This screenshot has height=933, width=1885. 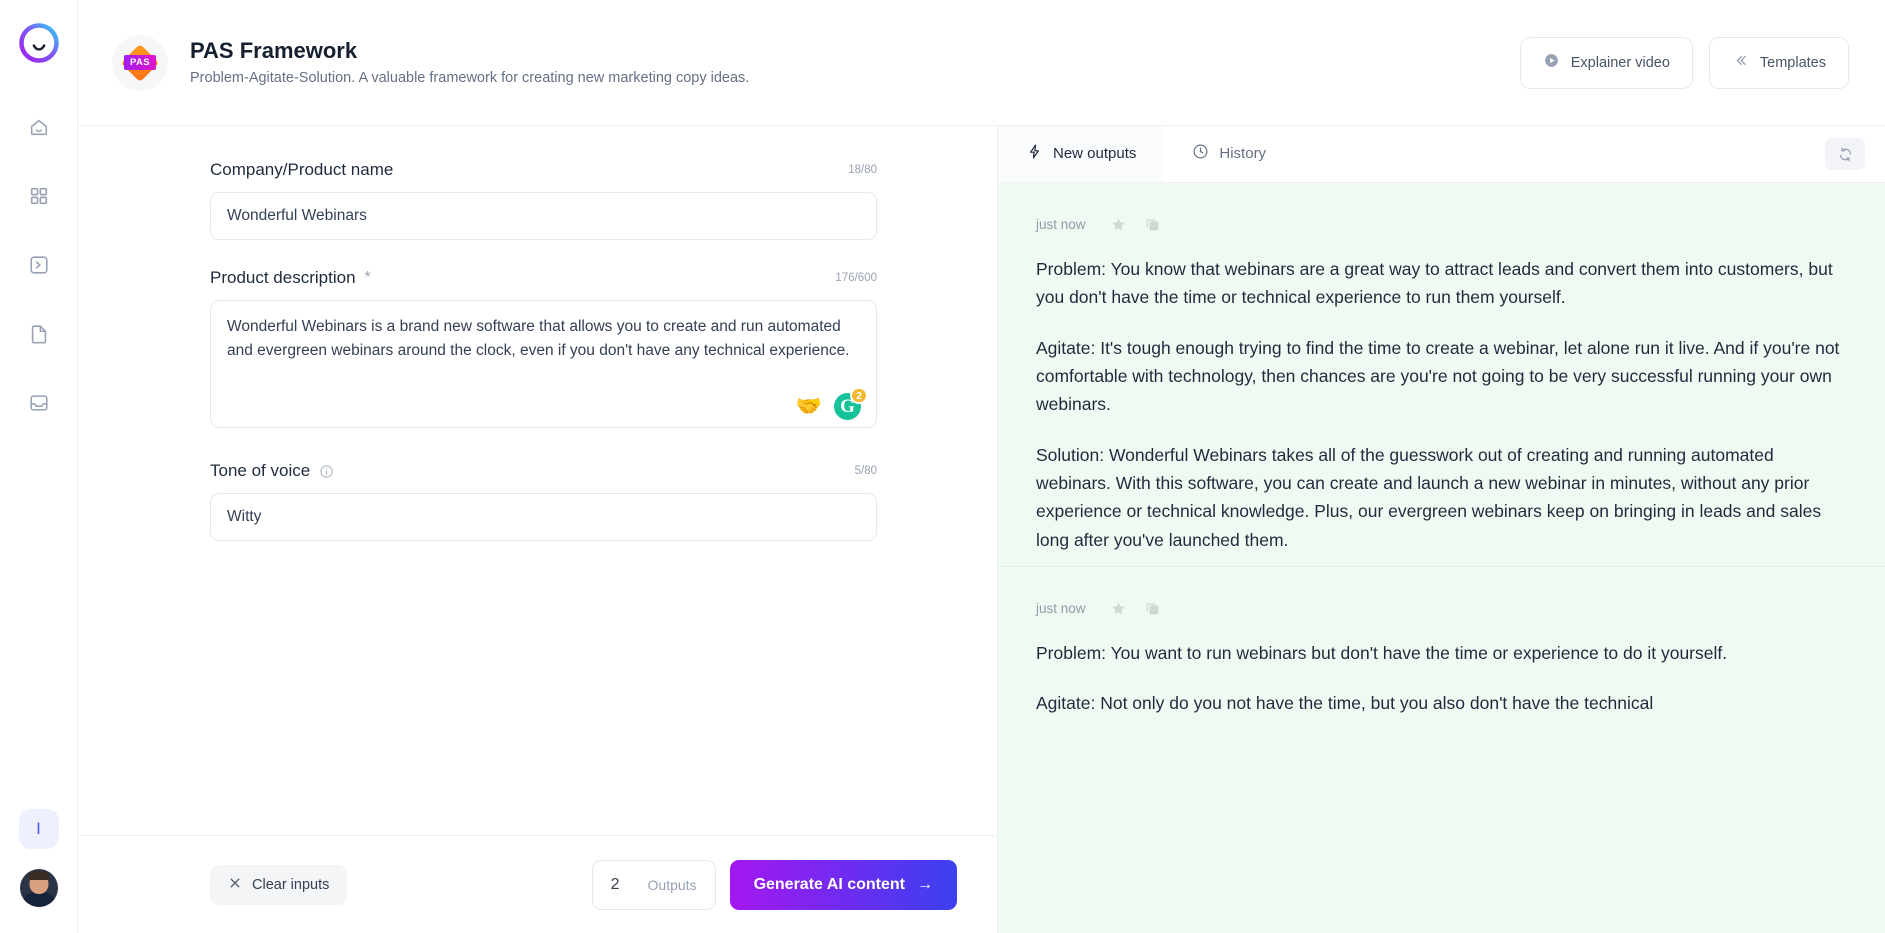 I want to click on smiley-logo, so click(x=39, y=43).